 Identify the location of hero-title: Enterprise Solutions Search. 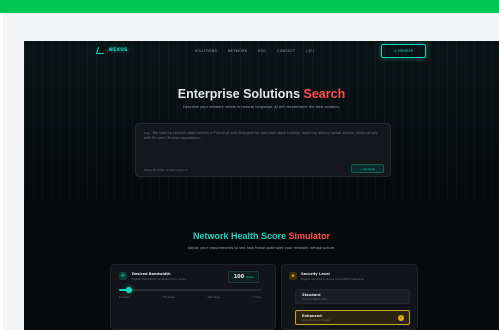
(261, 94).